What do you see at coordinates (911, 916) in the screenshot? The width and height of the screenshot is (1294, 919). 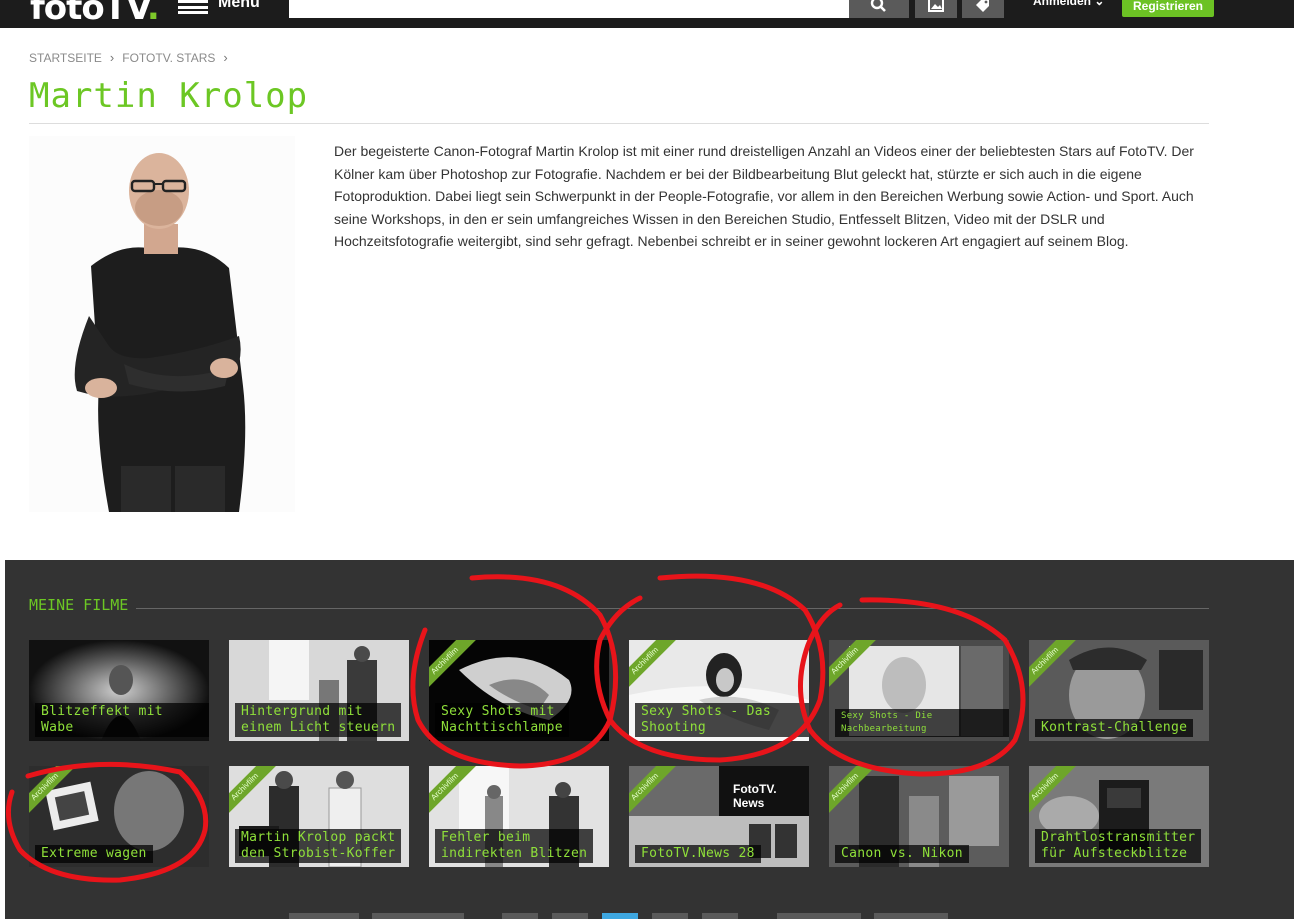 I see `pagination-next` at bounding box center [911, 916].